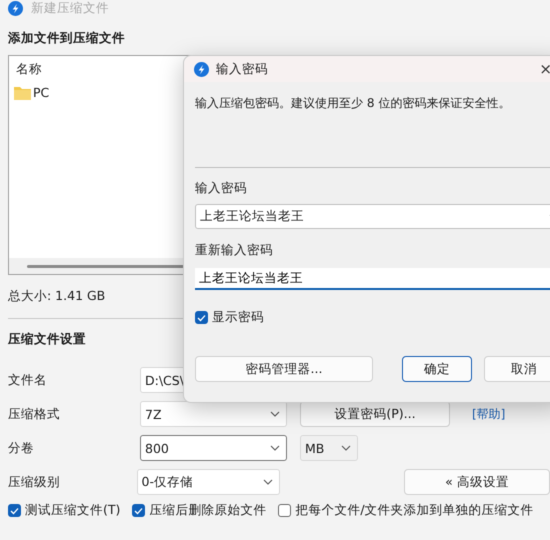 This screenshot has width=550, height=540. Describe the element at coordinates (234, 250) in the screenshot. I see `field-label: 重新输入密码` at that location.